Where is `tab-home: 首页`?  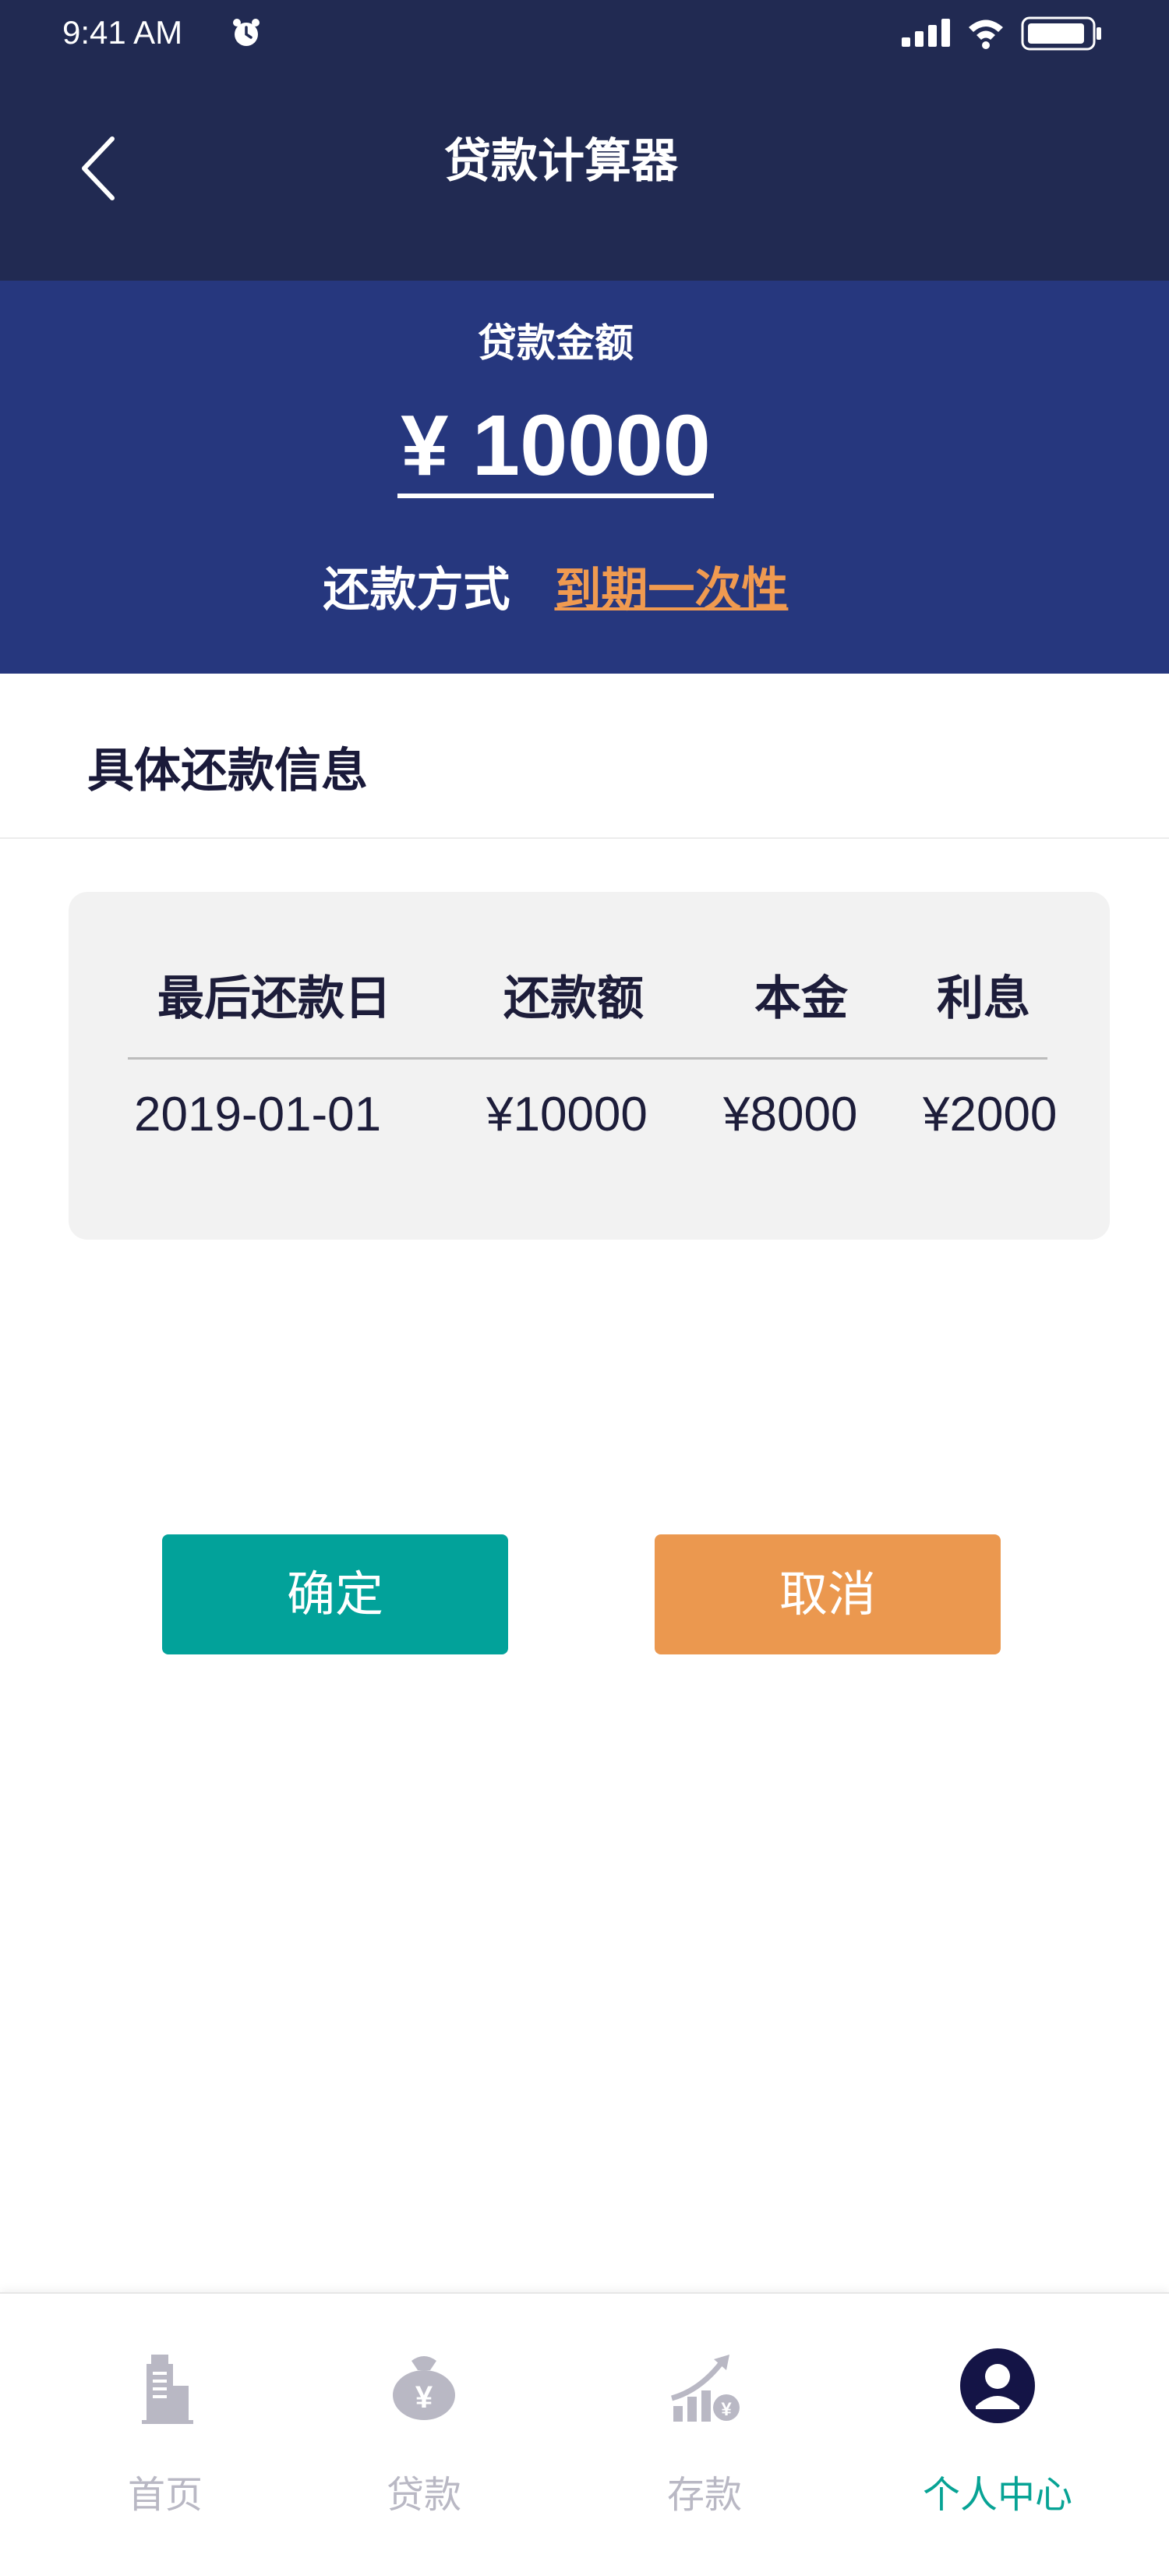 tab-home: 首页 is located at coordinates (165, 2411).